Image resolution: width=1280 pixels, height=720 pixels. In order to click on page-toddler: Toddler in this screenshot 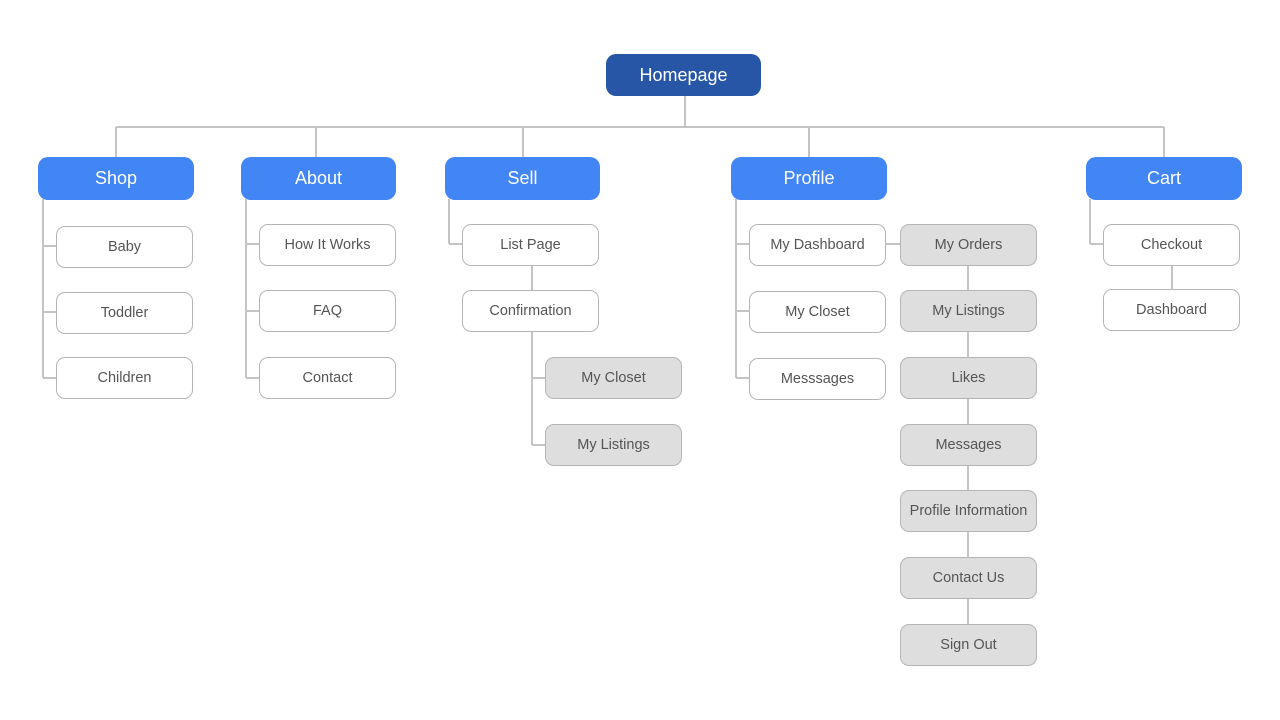, I will do `click(124, 313)`.